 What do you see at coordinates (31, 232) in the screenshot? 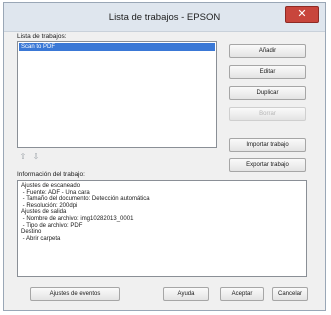
I see `info-line: Destino` at bounding box center [31, 232].